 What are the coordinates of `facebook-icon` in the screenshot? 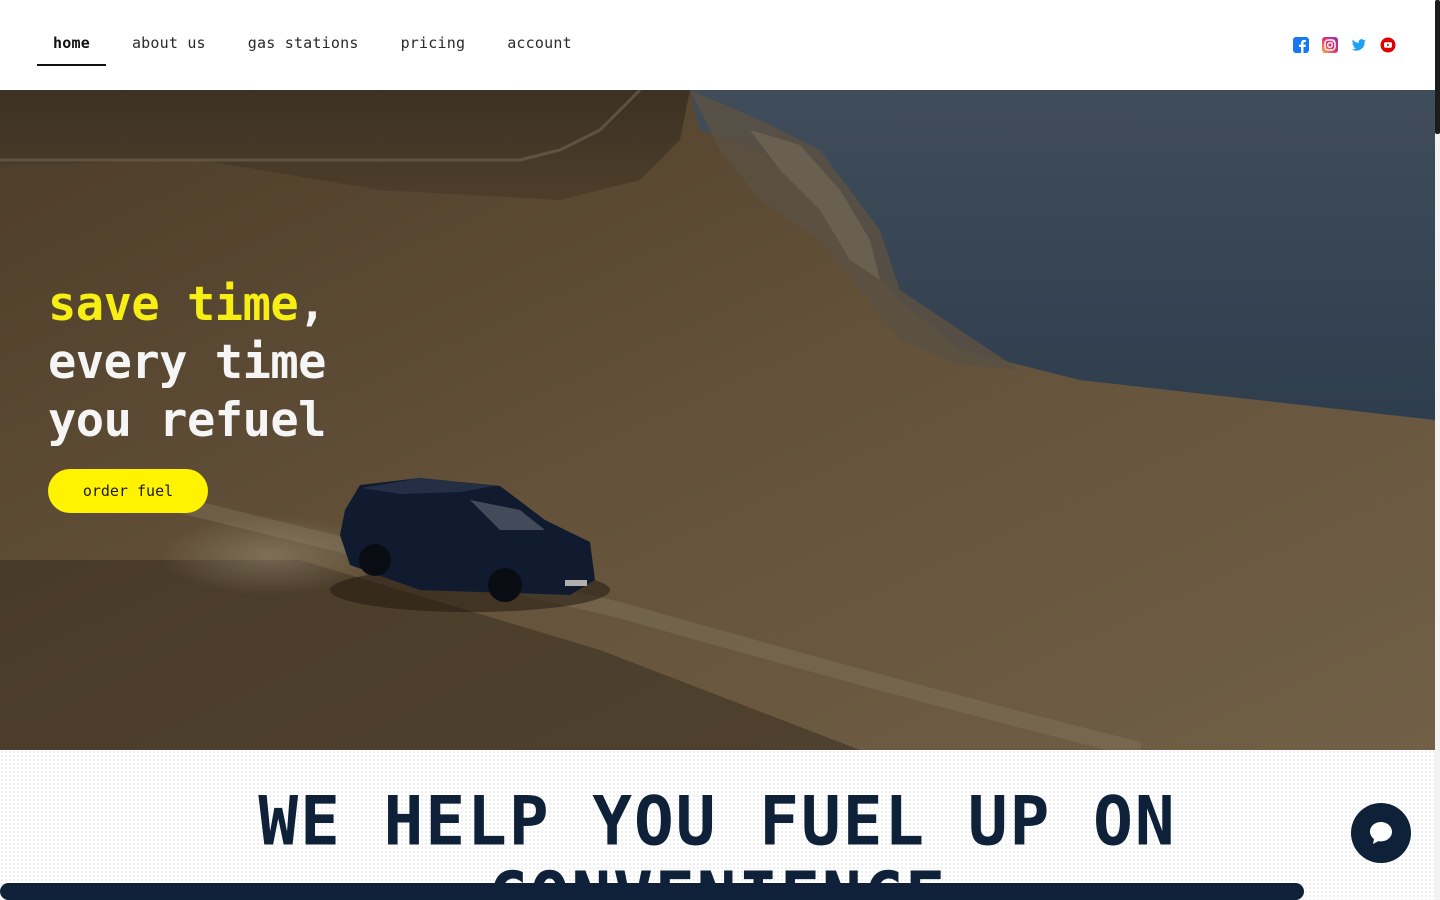 It's located at (1301, 45).